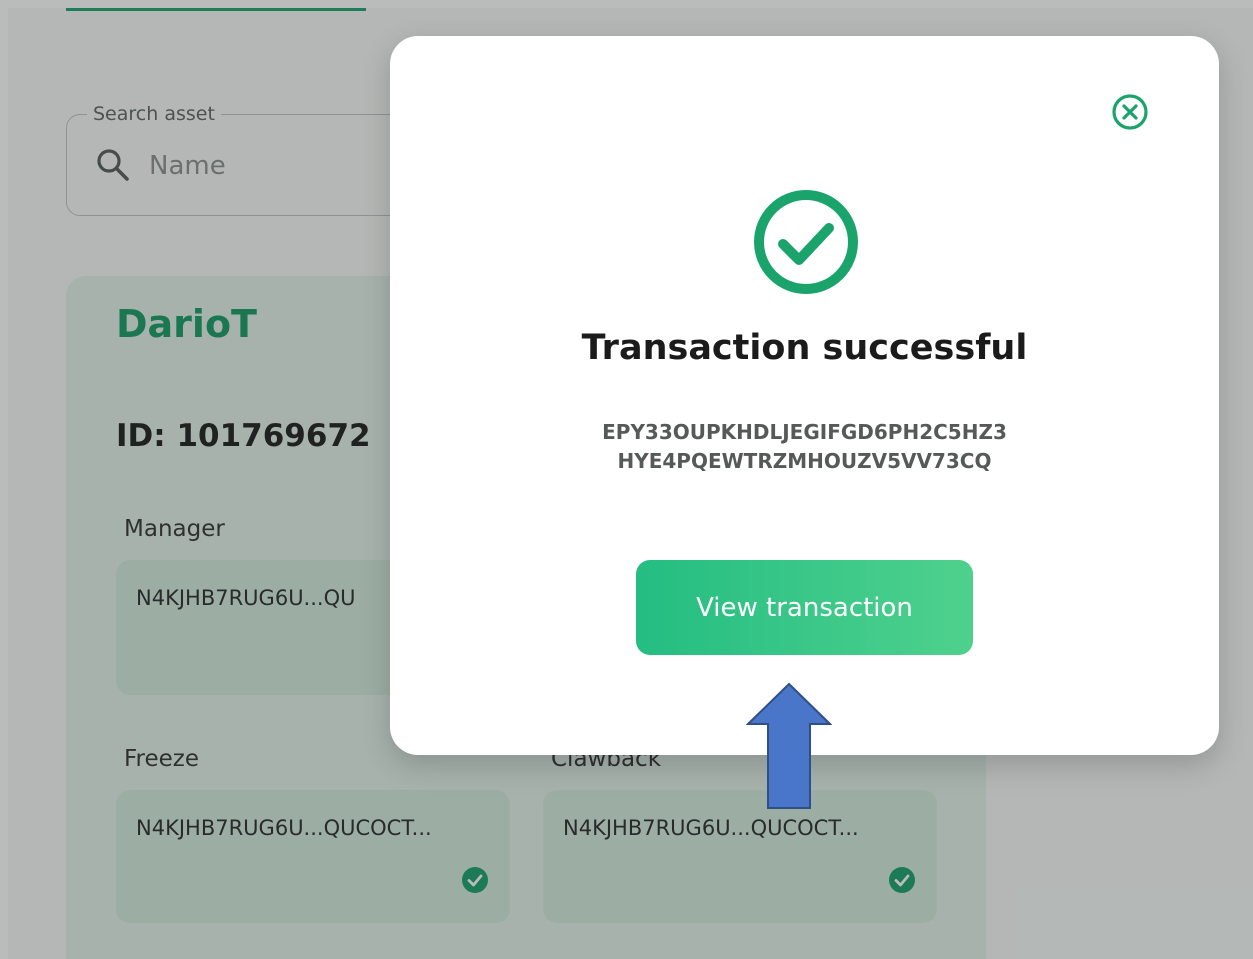 This screenshot has height=959, width=1253. What do you see at coordinates (789, 745) in the screenshot?
I see `up-arrow-annotation-icon` at bounding box center [789, 745].